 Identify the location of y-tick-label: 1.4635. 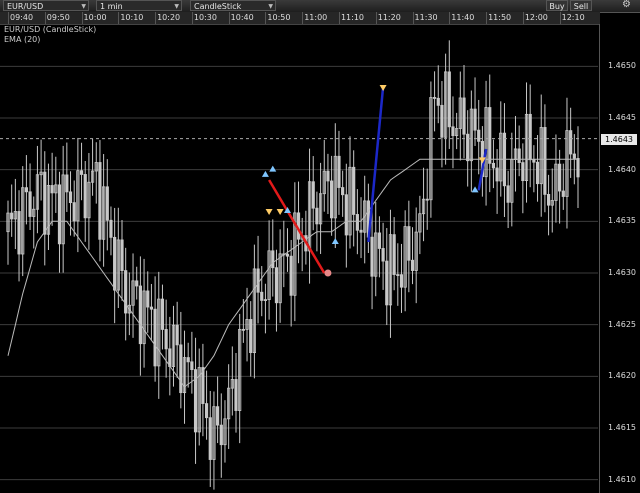
(622, 221).